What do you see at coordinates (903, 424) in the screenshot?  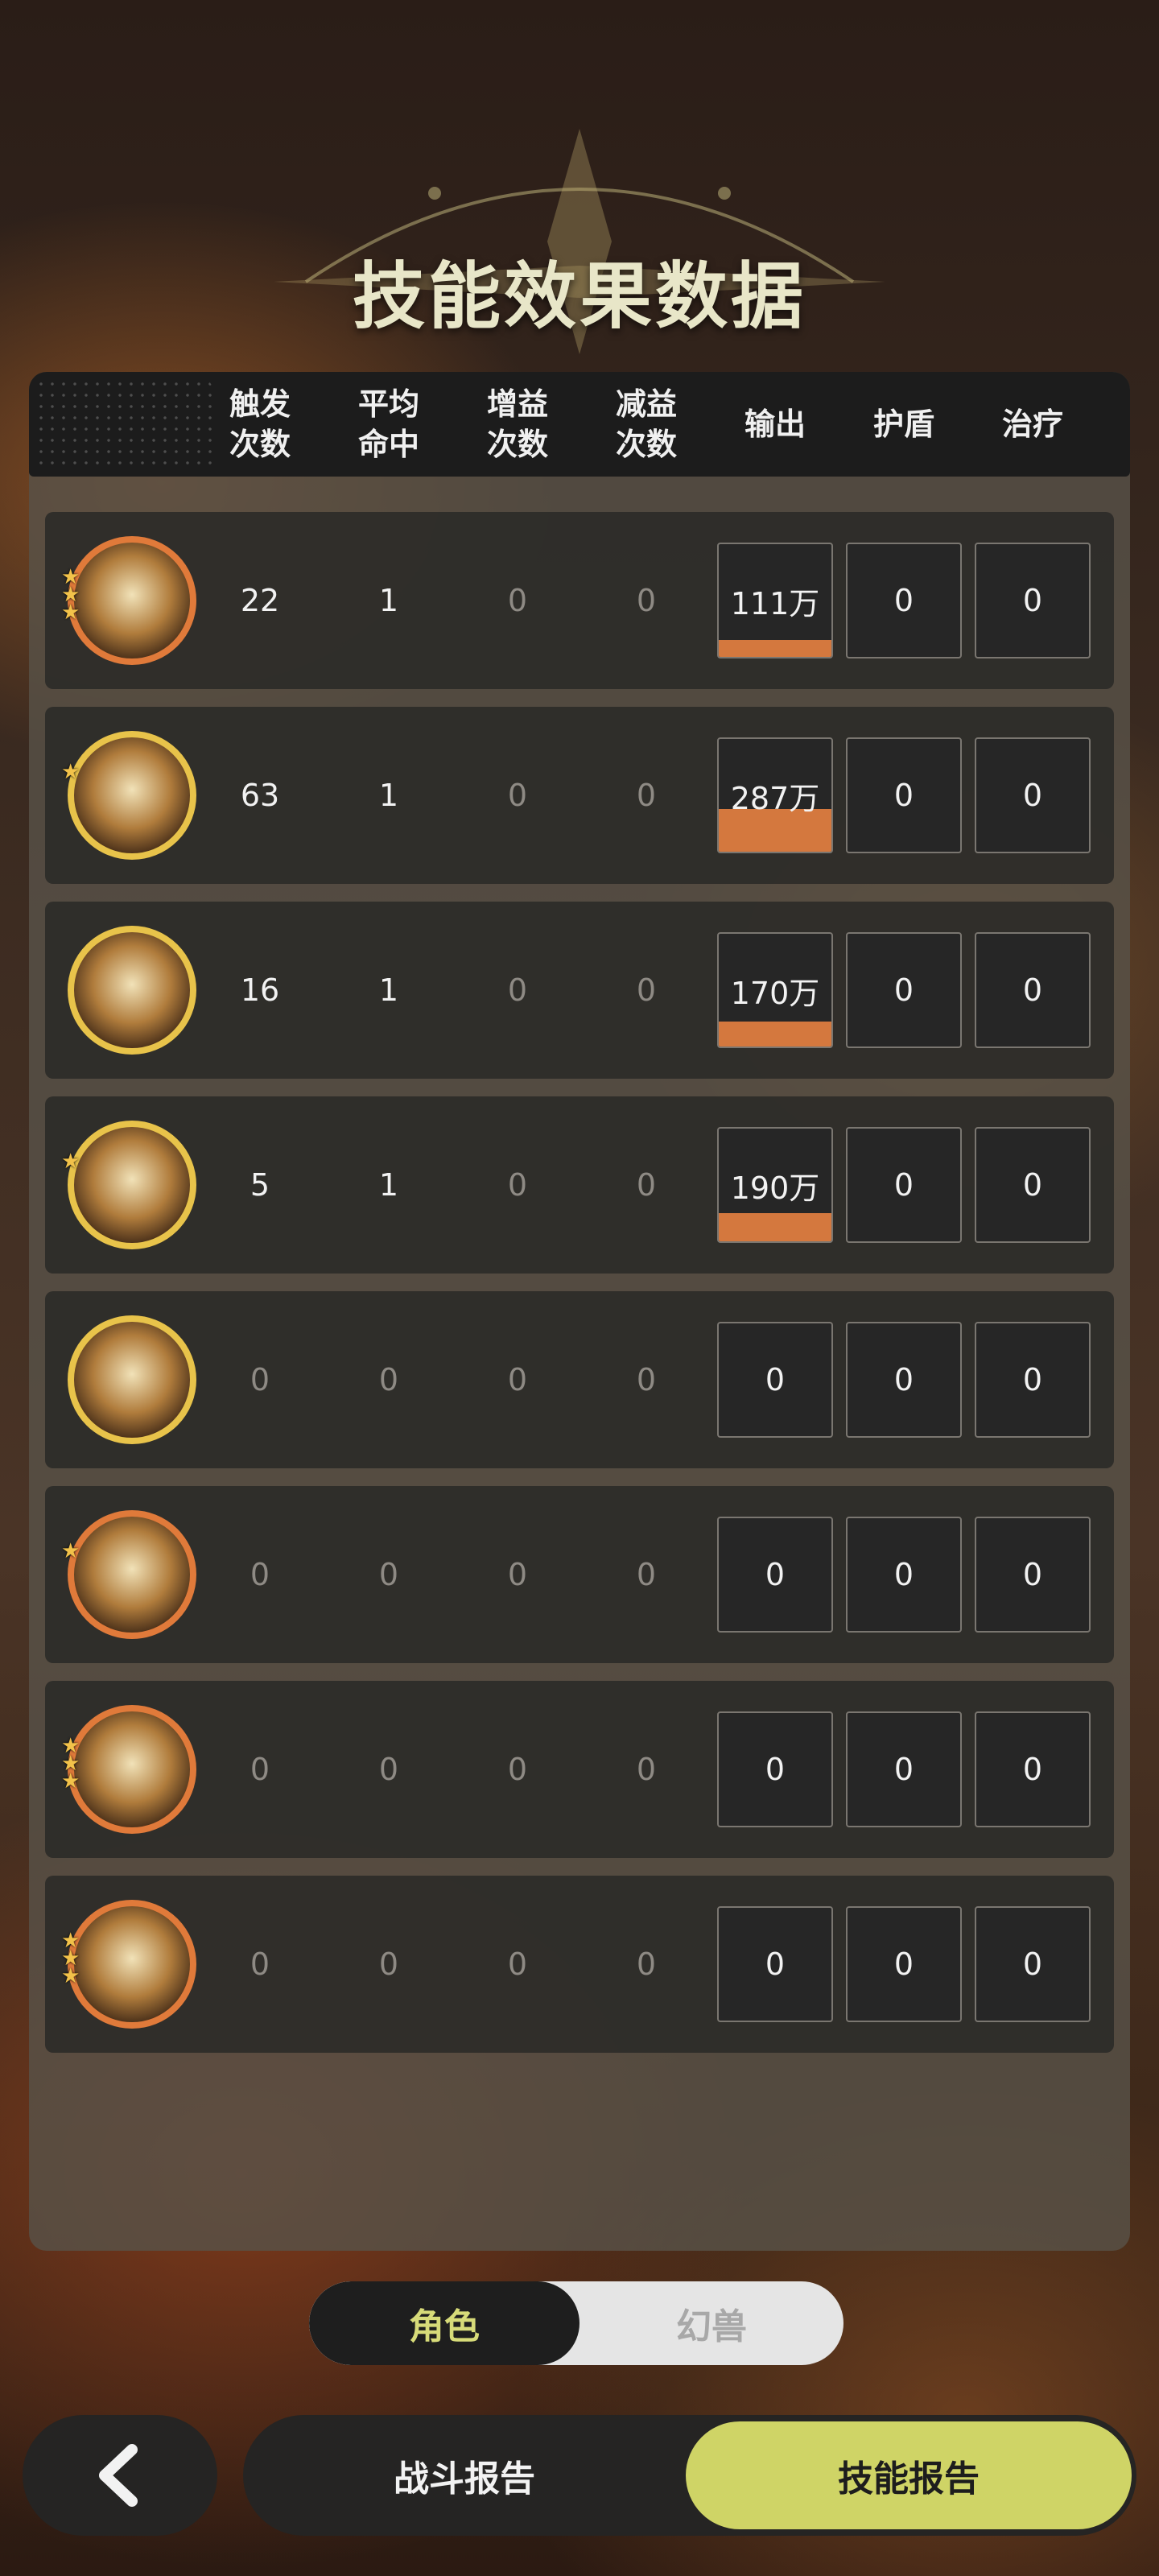 I see `header-shield: 护盾` at bounding box center [903, 424].